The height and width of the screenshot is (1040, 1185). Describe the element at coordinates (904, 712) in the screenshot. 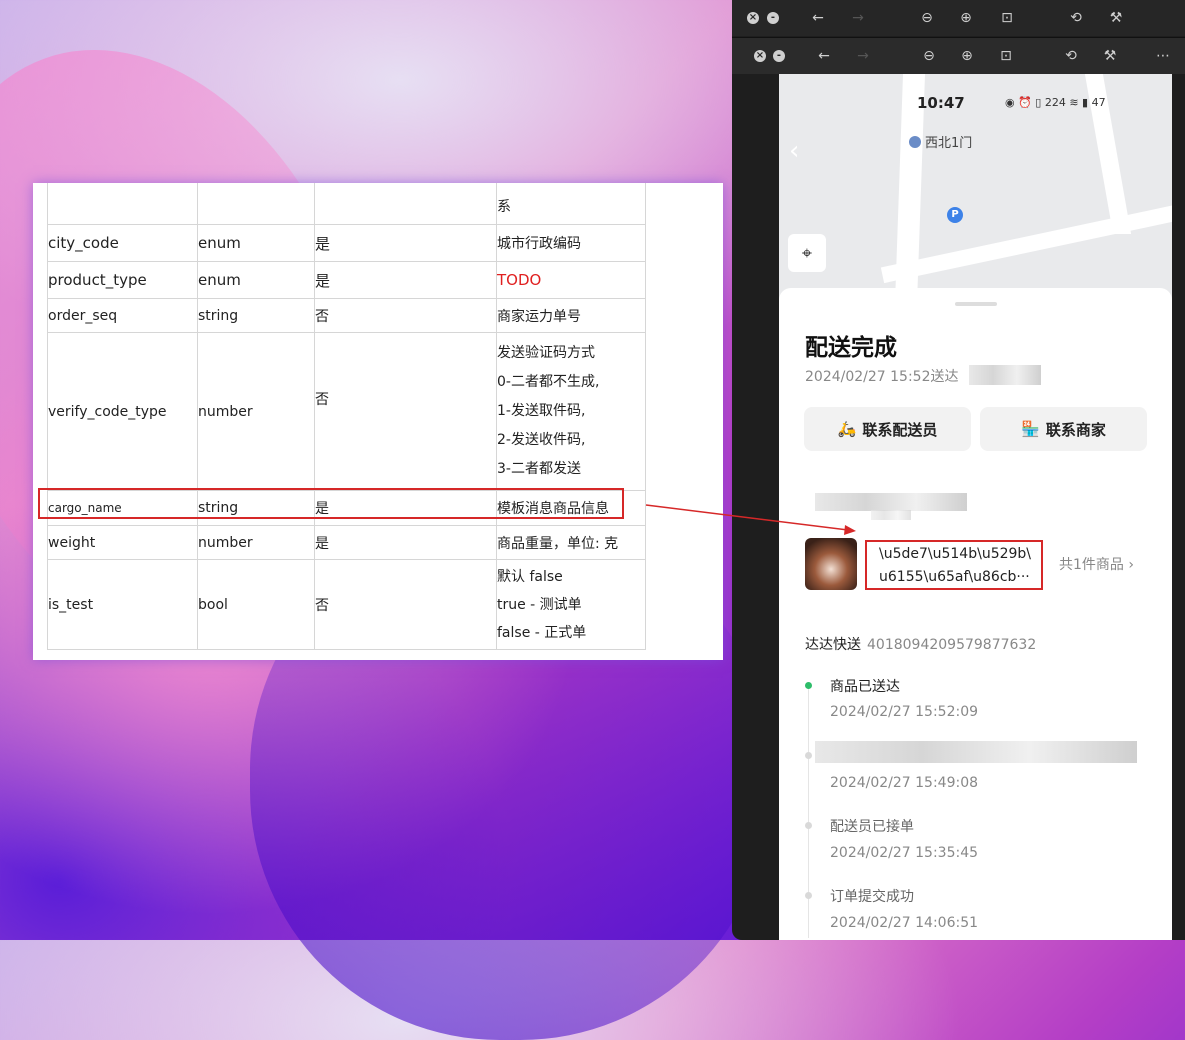

I see `timeline-time: 2024/02/27 15:52:09` at that location.